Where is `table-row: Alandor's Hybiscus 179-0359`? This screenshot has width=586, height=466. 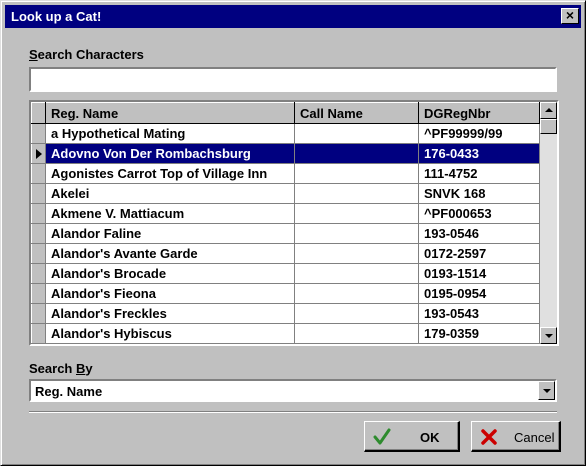 table-row: Alandor's Hybiscus 179-0359 is located at coordinates (285, 333).